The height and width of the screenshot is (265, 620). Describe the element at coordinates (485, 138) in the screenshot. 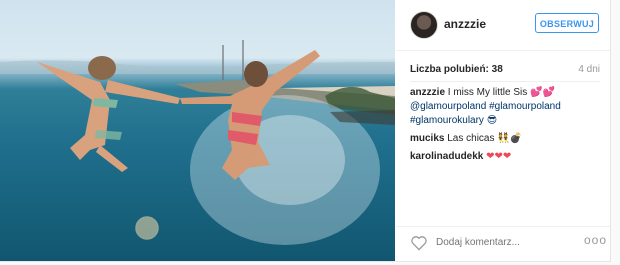

I see `comment-text: Las chicas 👯💣` at that location.